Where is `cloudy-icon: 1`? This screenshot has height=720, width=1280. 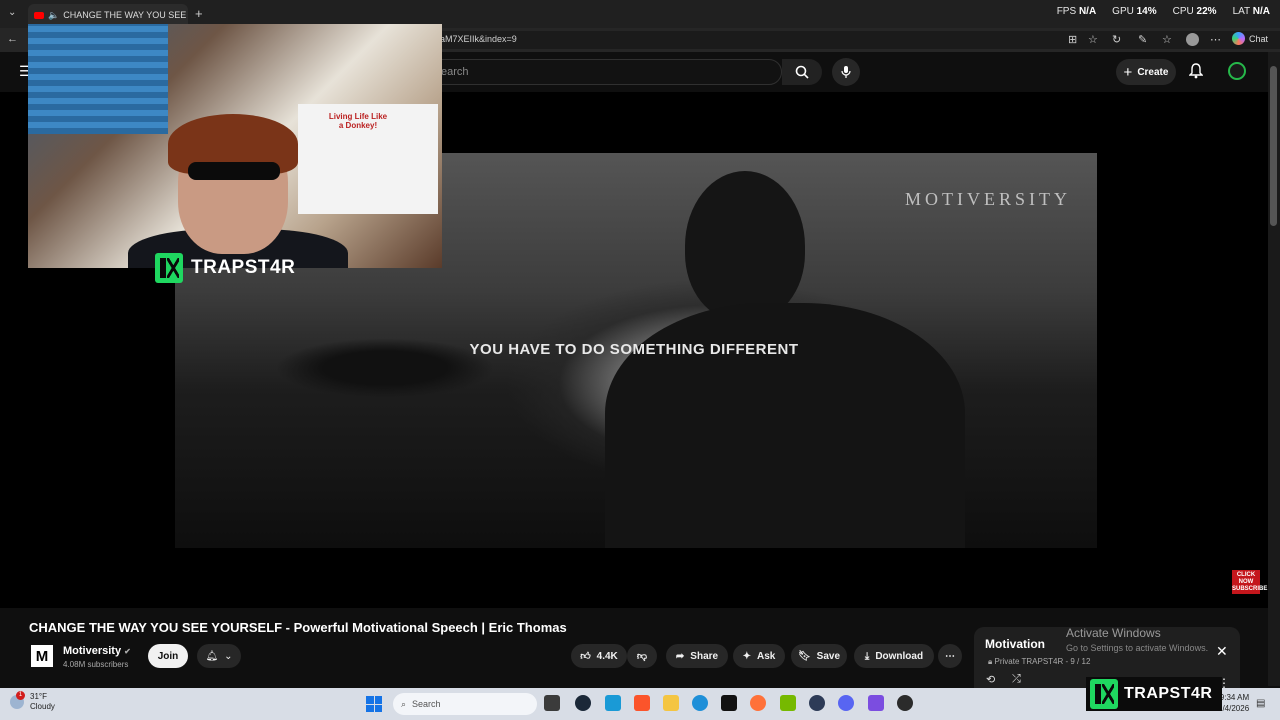 cloudy-icon: 1 is located at coordinates (17, 700).